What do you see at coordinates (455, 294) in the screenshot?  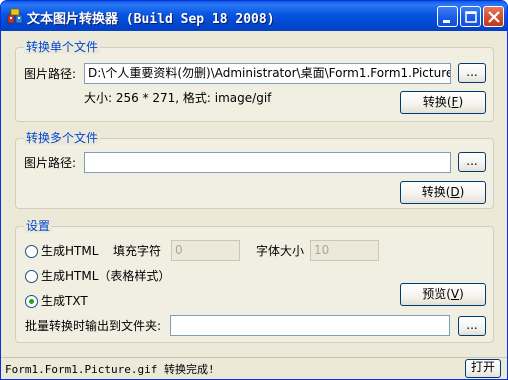 I see `preview-accel: V` at bounding box center [455, 294].